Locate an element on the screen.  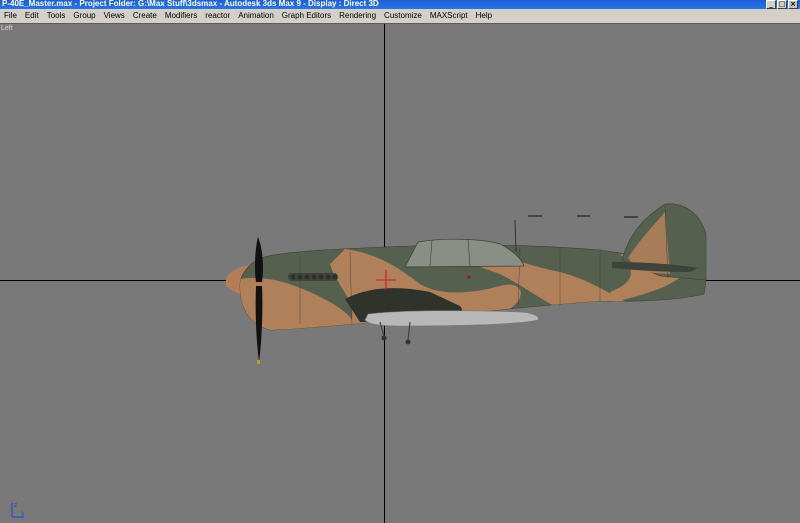
menu-edit: Edit is located at coordinates (32, 16).